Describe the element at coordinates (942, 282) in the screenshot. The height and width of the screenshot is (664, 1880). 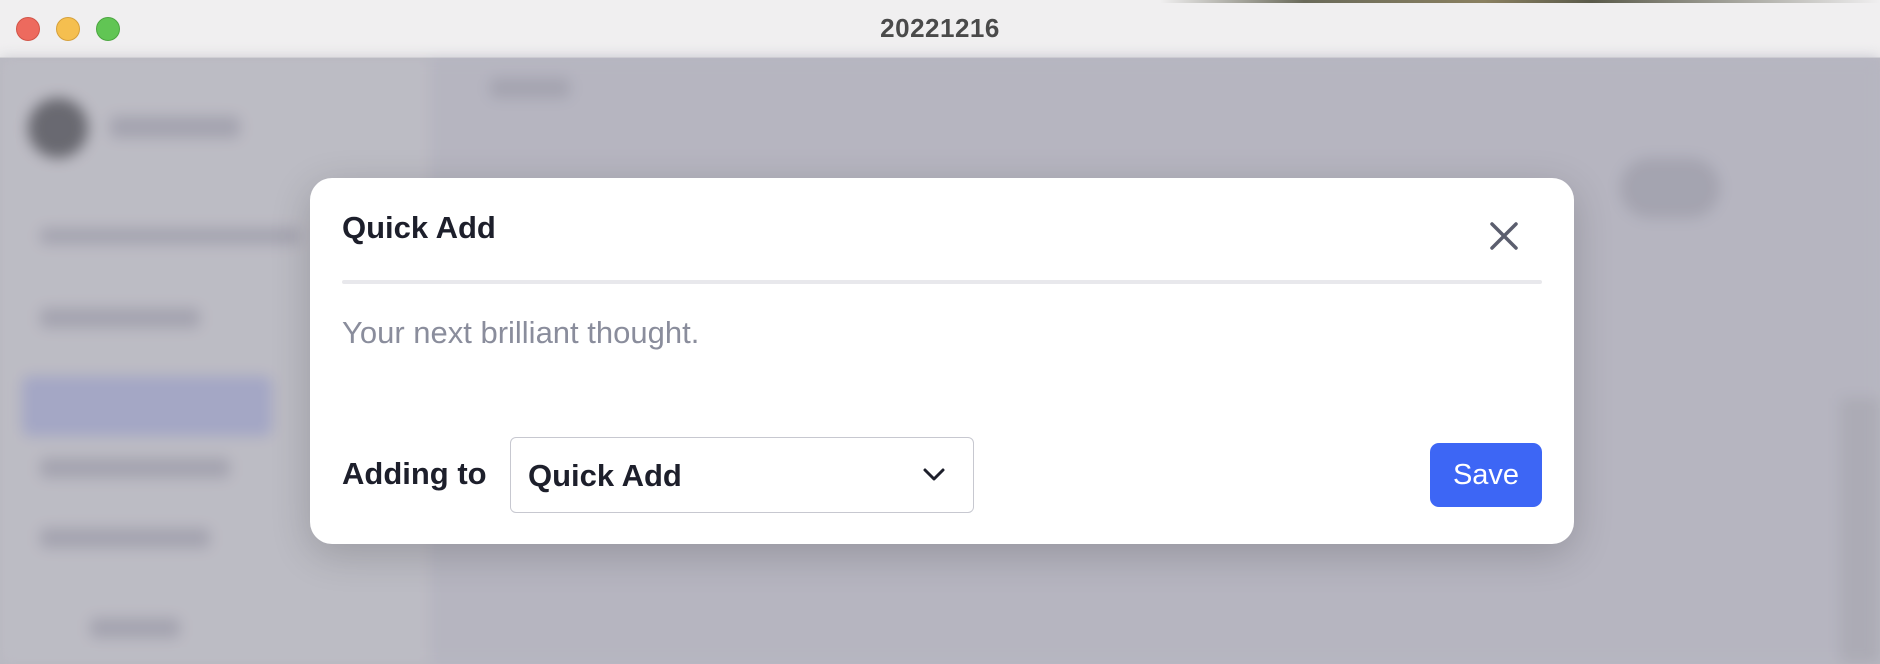
I see `header-divider` at that location.